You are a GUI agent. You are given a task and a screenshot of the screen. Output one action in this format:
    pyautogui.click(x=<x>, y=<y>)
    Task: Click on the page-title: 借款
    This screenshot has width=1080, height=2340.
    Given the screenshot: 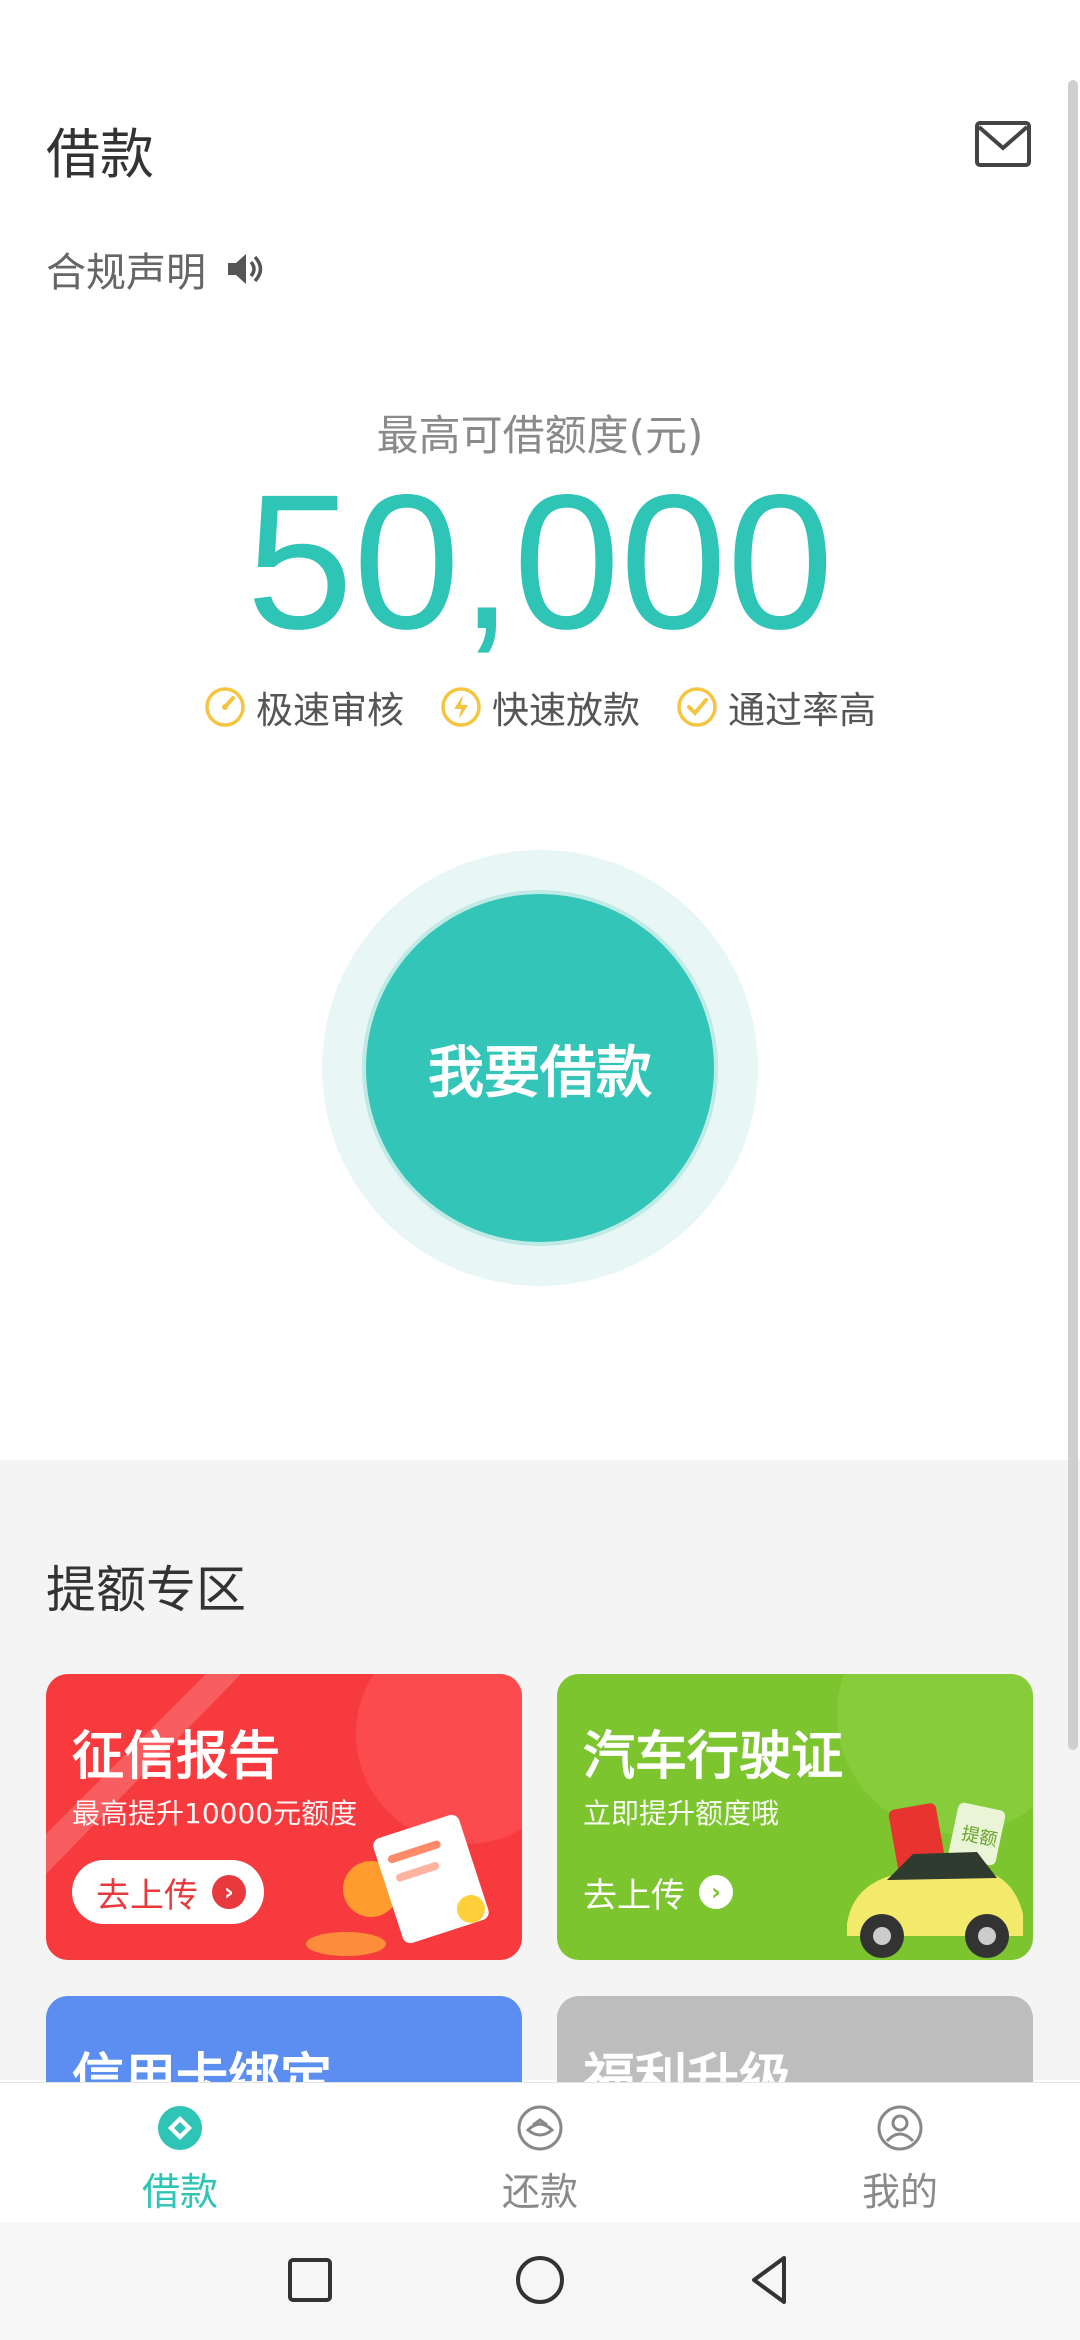 What is the action you would take?
    pyautogui.click(x=100, y=154)
    